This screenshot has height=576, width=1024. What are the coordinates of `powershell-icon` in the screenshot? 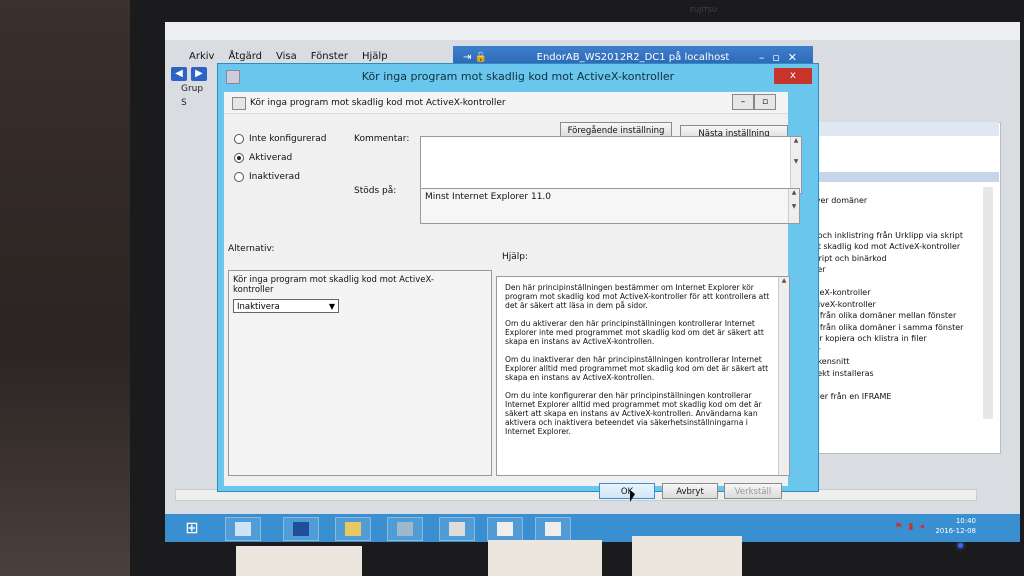 It's located at (301, 529).